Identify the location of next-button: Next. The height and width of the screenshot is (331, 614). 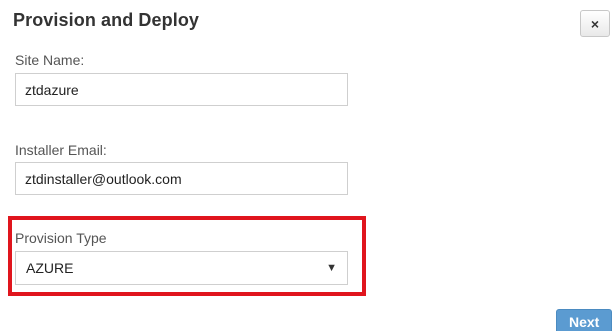
(584, 320).